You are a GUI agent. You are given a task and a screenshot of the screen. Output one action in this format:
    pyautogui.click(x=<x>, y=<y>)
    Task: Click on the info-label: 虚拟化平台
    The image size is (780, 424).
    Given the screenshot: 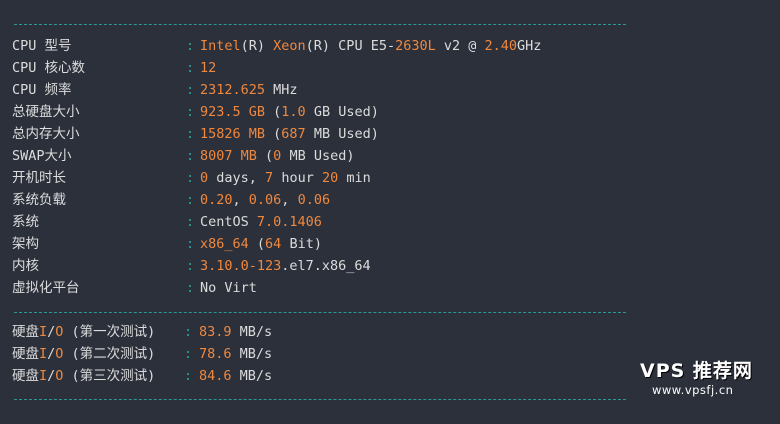 What is the action you would take?
    pyautogui.click(x=46, y=288)
    